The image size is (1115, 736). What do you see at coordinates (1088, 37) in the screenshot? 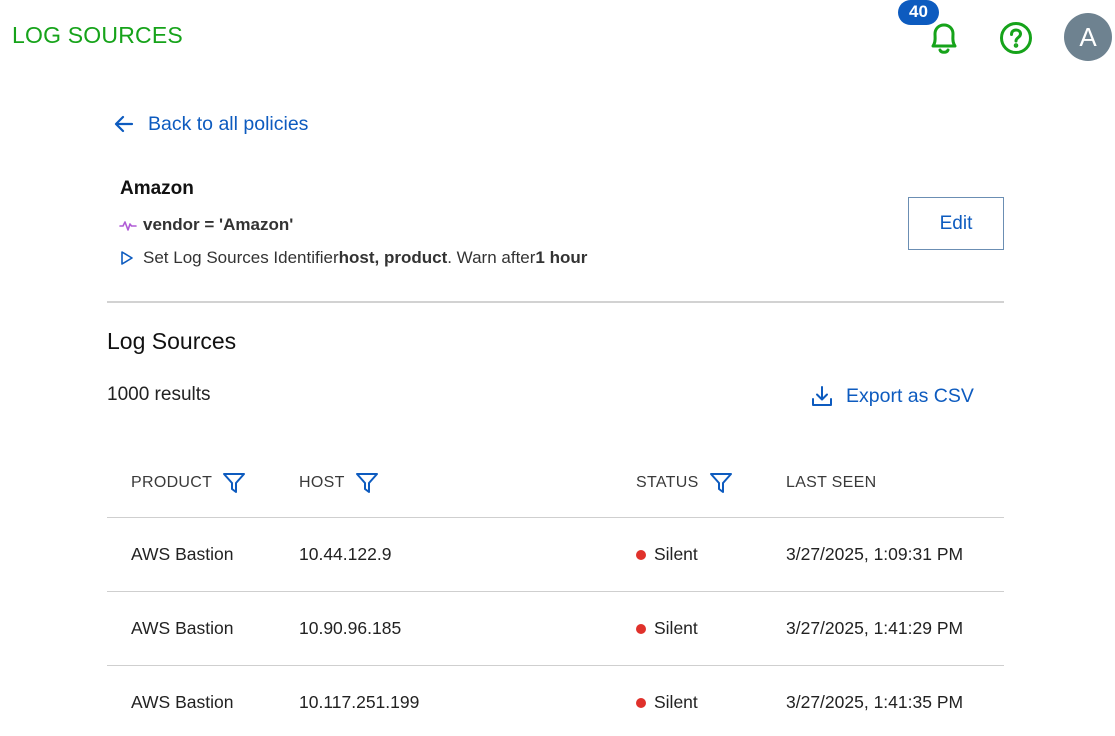
I see `avatar: A` at bounding box center [1088, 37].